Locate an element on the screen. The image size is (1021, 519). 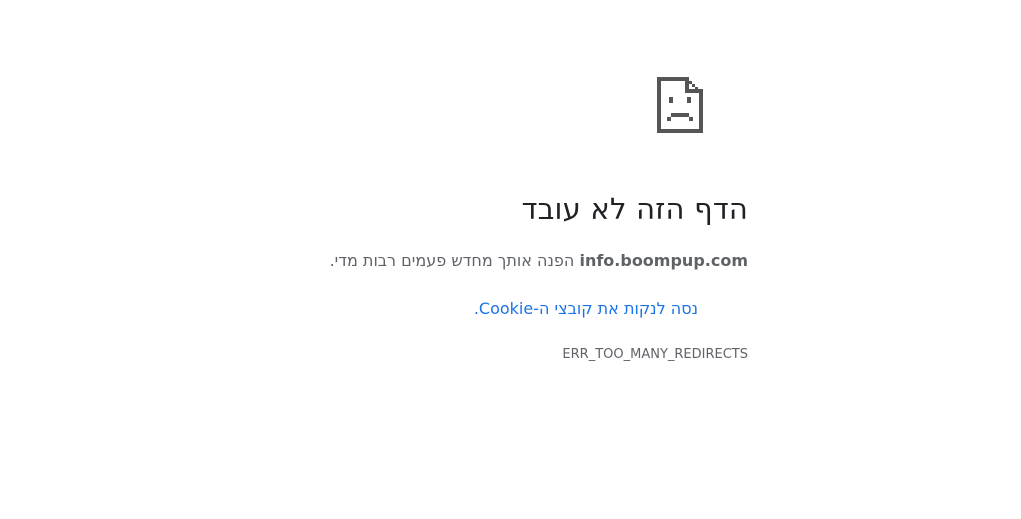
page-title: הדף הזה לא עובד is located at coordinates (634, 209).